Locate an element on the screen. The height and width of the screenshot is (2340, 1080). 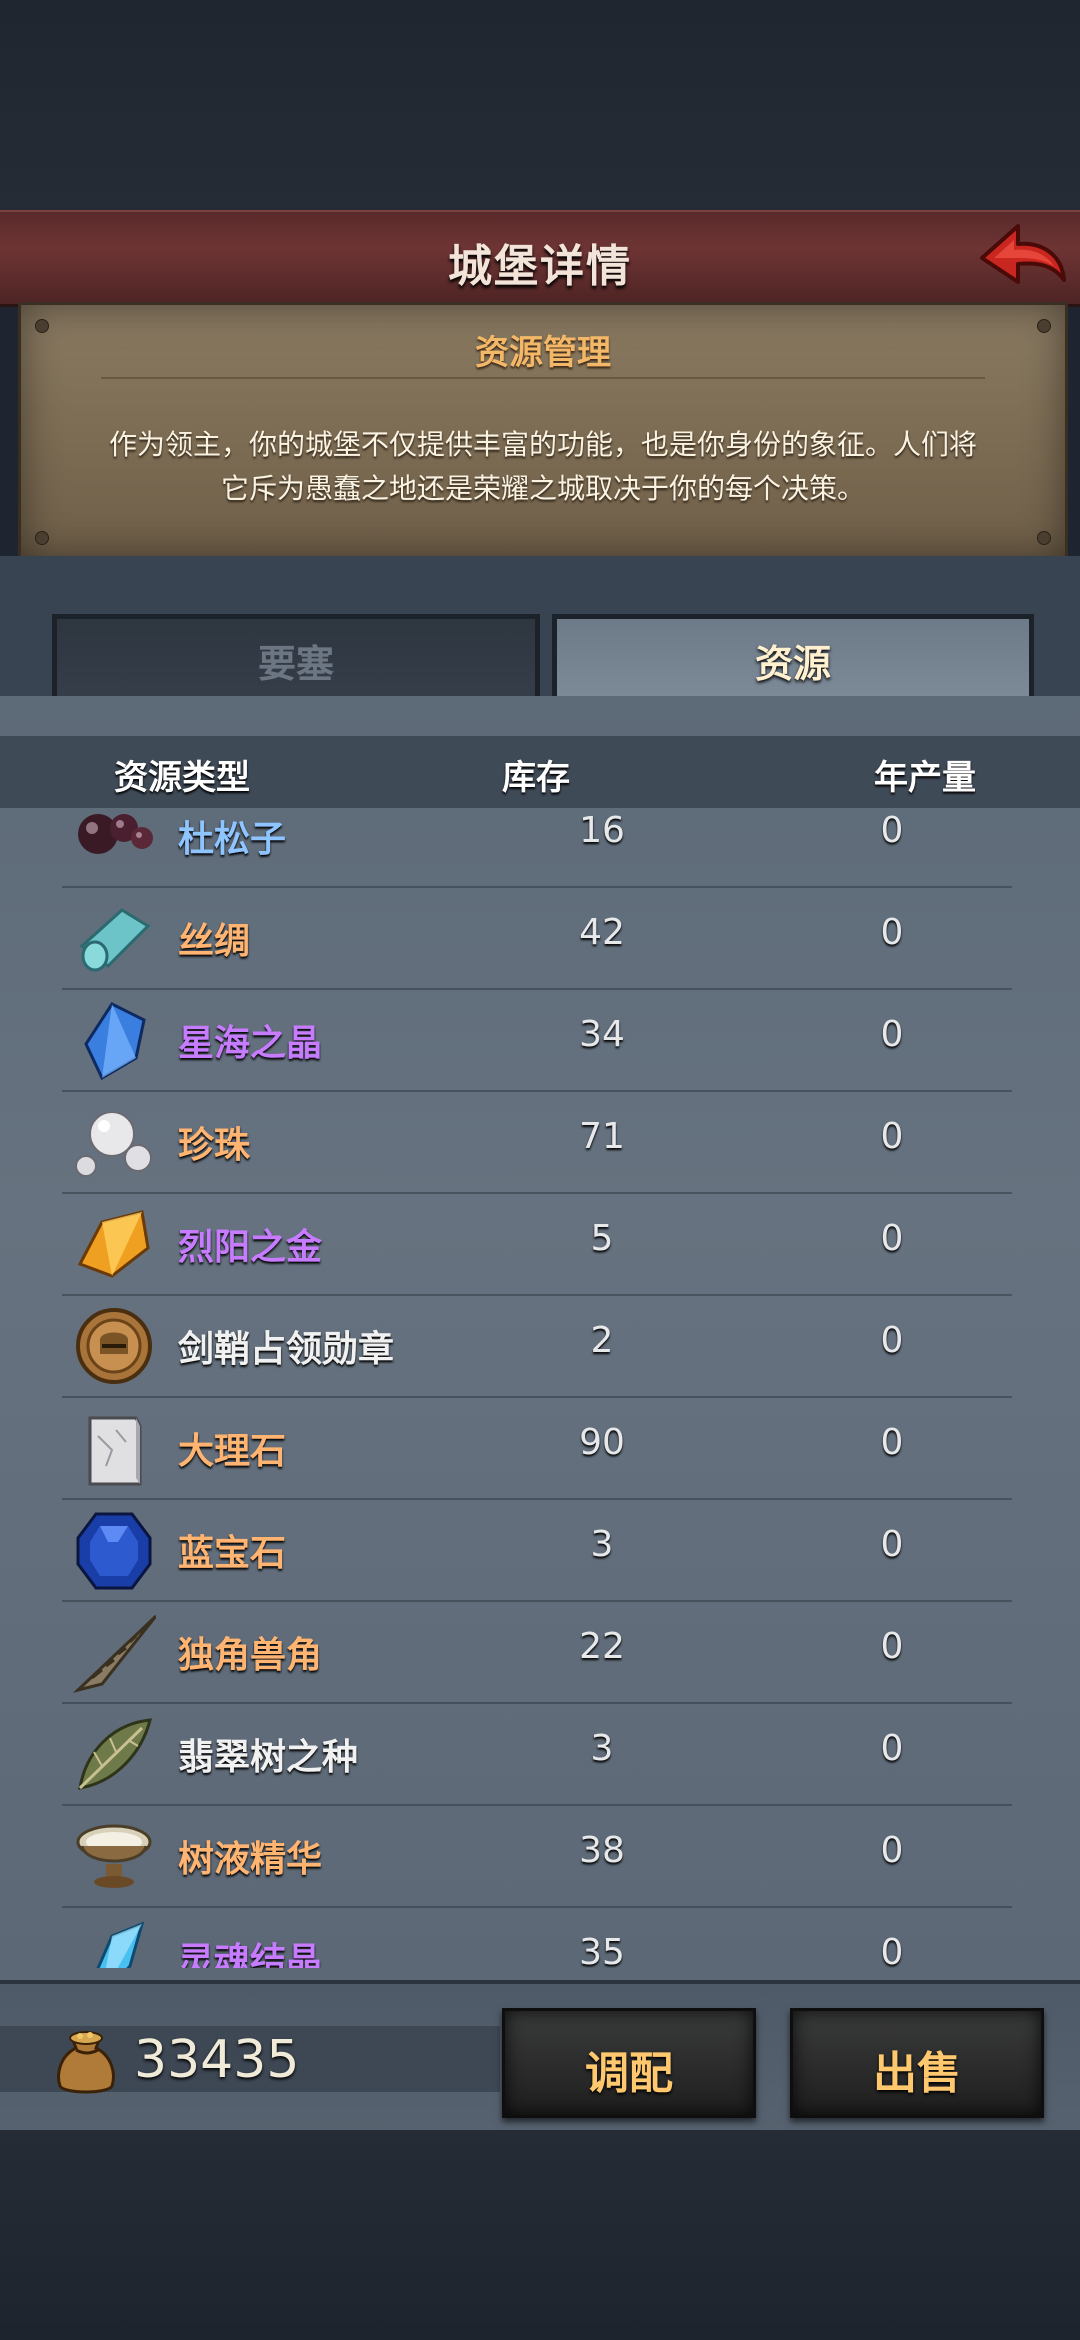
column-header: 资源类型 库存 年产量 is located at coordinates (540, 772).